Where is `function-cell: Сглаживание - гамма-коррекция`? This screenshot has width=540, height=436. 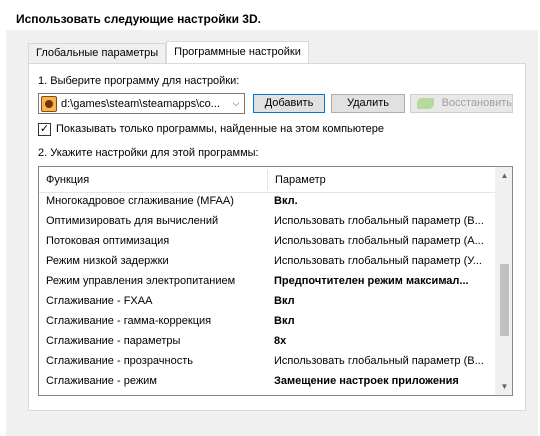 function-cell: Сглаживание - гамма-коррекция is located at coordinates (129, 321).